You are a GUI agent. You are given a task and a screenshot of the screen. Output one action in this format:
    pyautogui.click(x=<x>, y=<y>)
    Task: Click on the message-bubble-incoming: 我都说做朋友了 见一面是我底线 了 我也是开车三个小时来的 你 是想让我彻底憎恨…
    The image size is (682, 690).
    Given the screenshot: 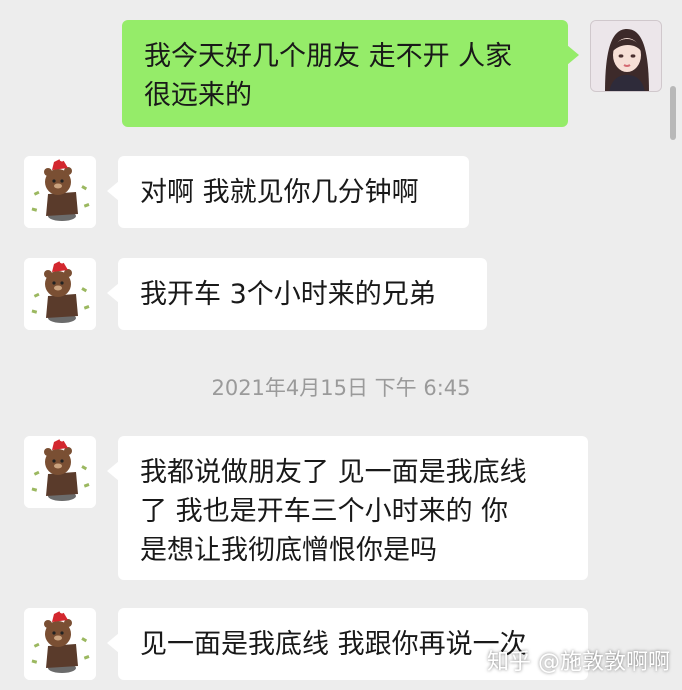 What is the action you would take?
    pyautogui.click(x=347, y=508)
    